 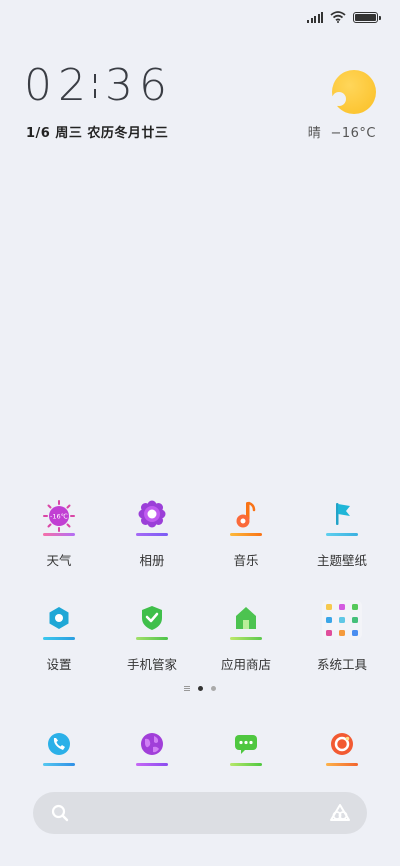 I want to click on app-label: 手机管家, so click(x=151, y=664).